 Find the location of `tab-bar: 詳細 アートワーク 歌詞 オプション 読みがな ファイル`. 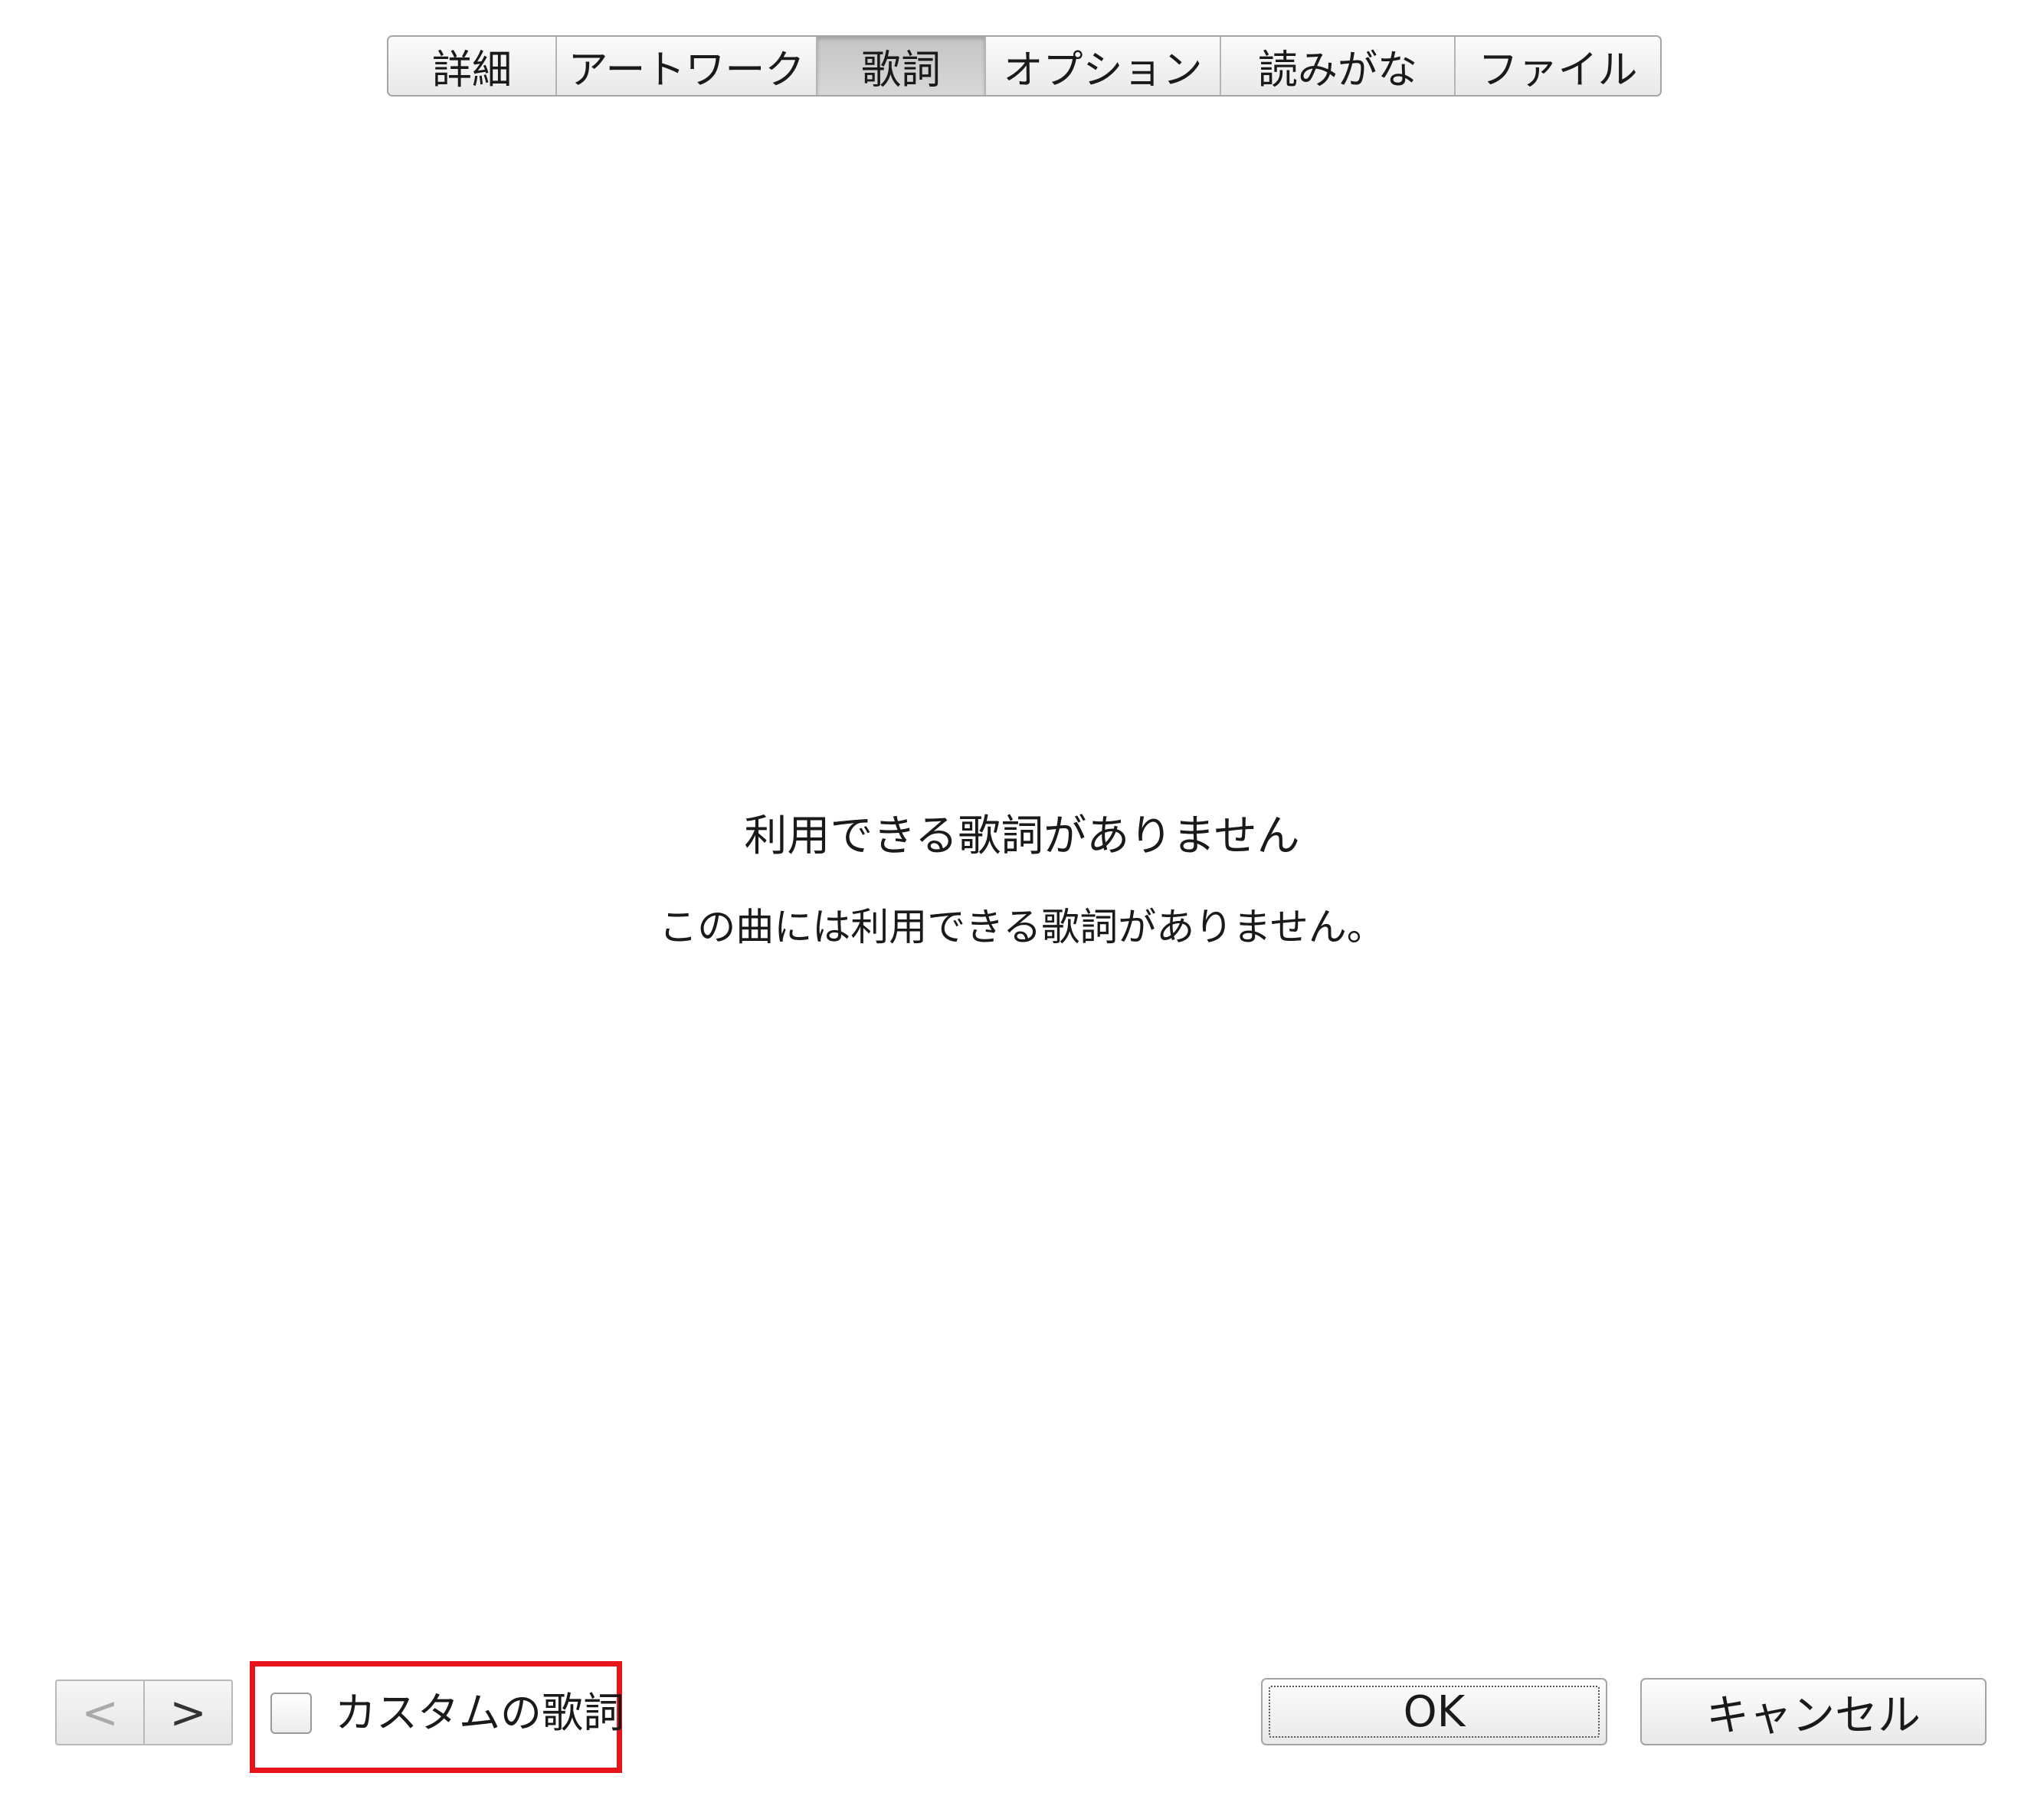

tab-bar: 詳細 アートワーク 歌詞 オプション 読みがな ファイル is located at coordinates (1024, 66).